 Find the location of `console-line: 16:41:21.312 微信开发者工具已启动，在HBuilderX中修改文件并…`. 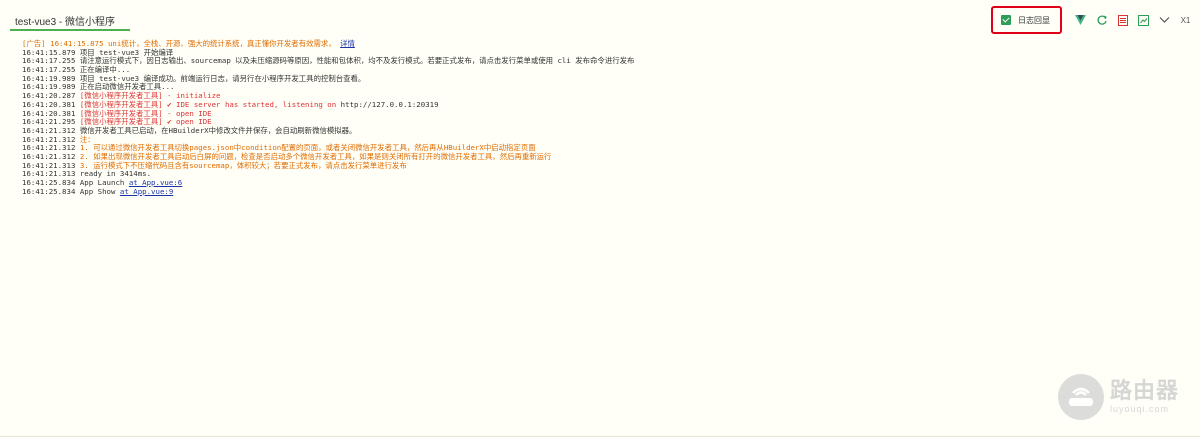

console-line: 16:41:21.312 微信开发者工具已启动，在HBuilderX中修改文件并… is located at coordinates (602, 130).